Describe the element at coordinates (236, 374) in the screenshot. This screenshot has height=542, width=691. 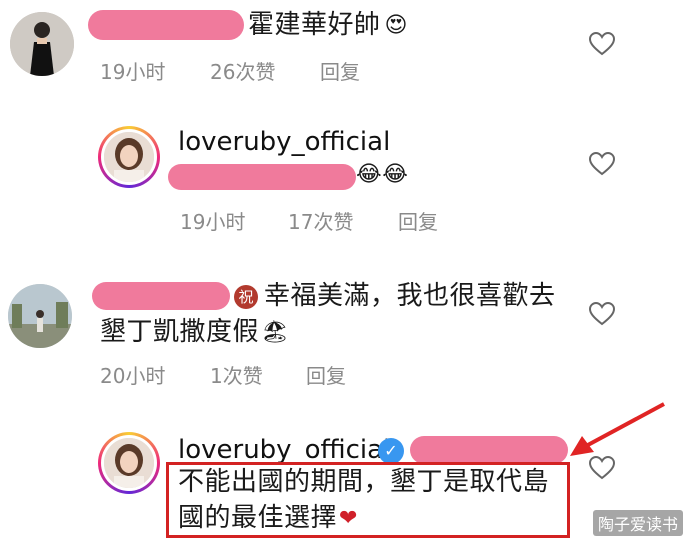
I see `like-count: 1次赞` at that location.